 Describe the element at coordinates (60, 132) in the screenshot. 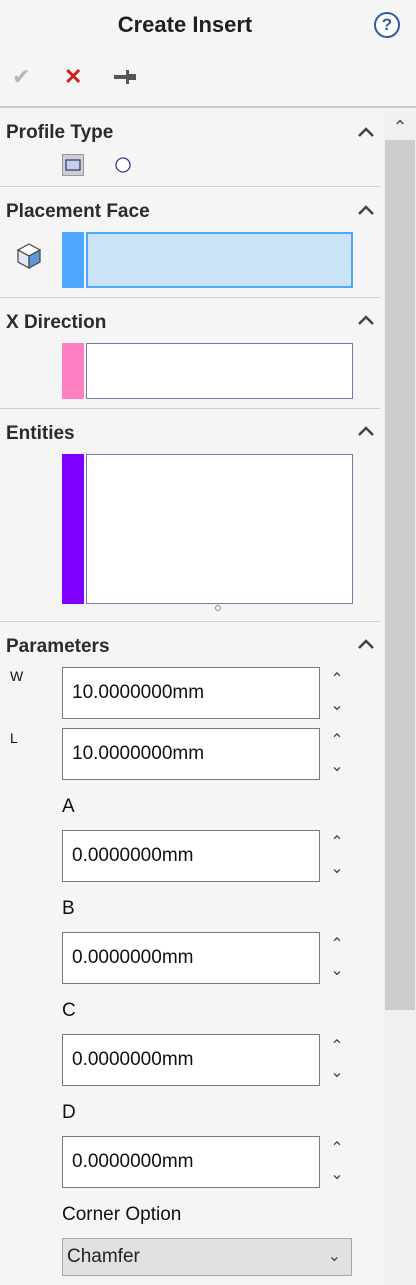

I see `section-title-profile-type: Profile Type` at that location.